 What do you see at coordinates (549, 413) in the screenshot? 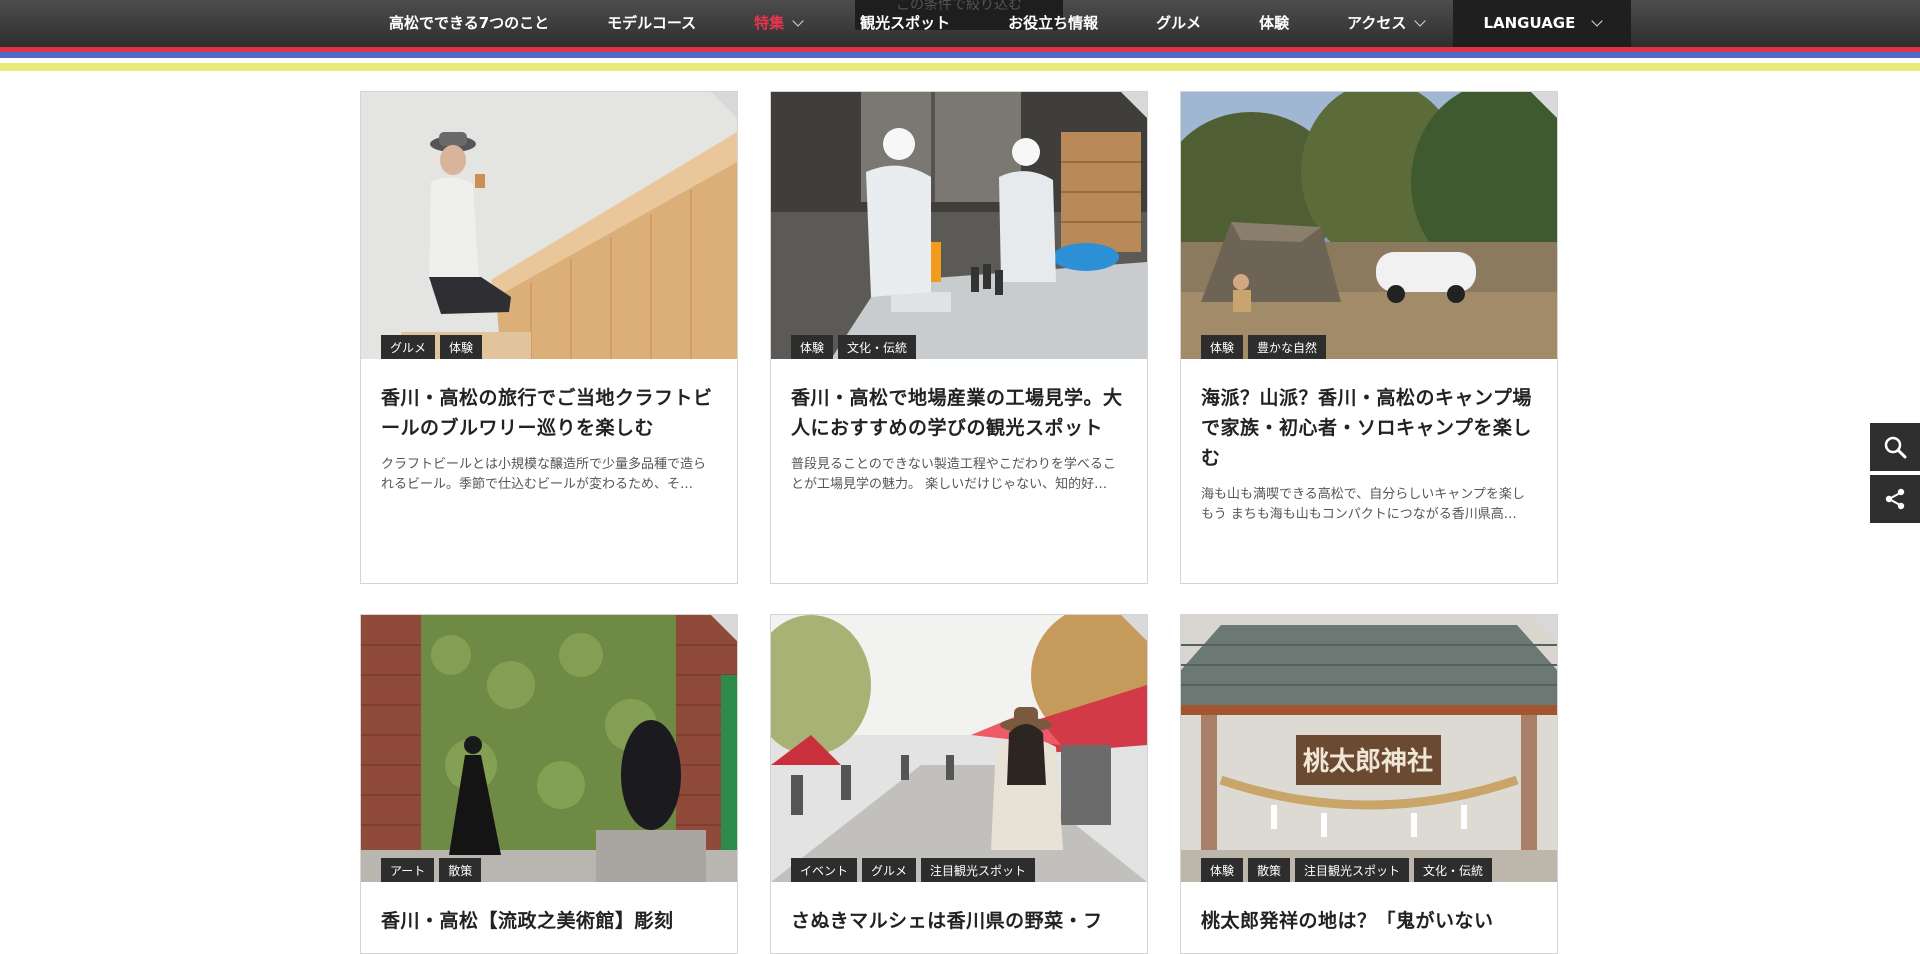
I see `article-title: 香川・高松の旅行でご当地クラフトビールのブルワリー巡りを楽しむ` at bounding box center [549, 413].